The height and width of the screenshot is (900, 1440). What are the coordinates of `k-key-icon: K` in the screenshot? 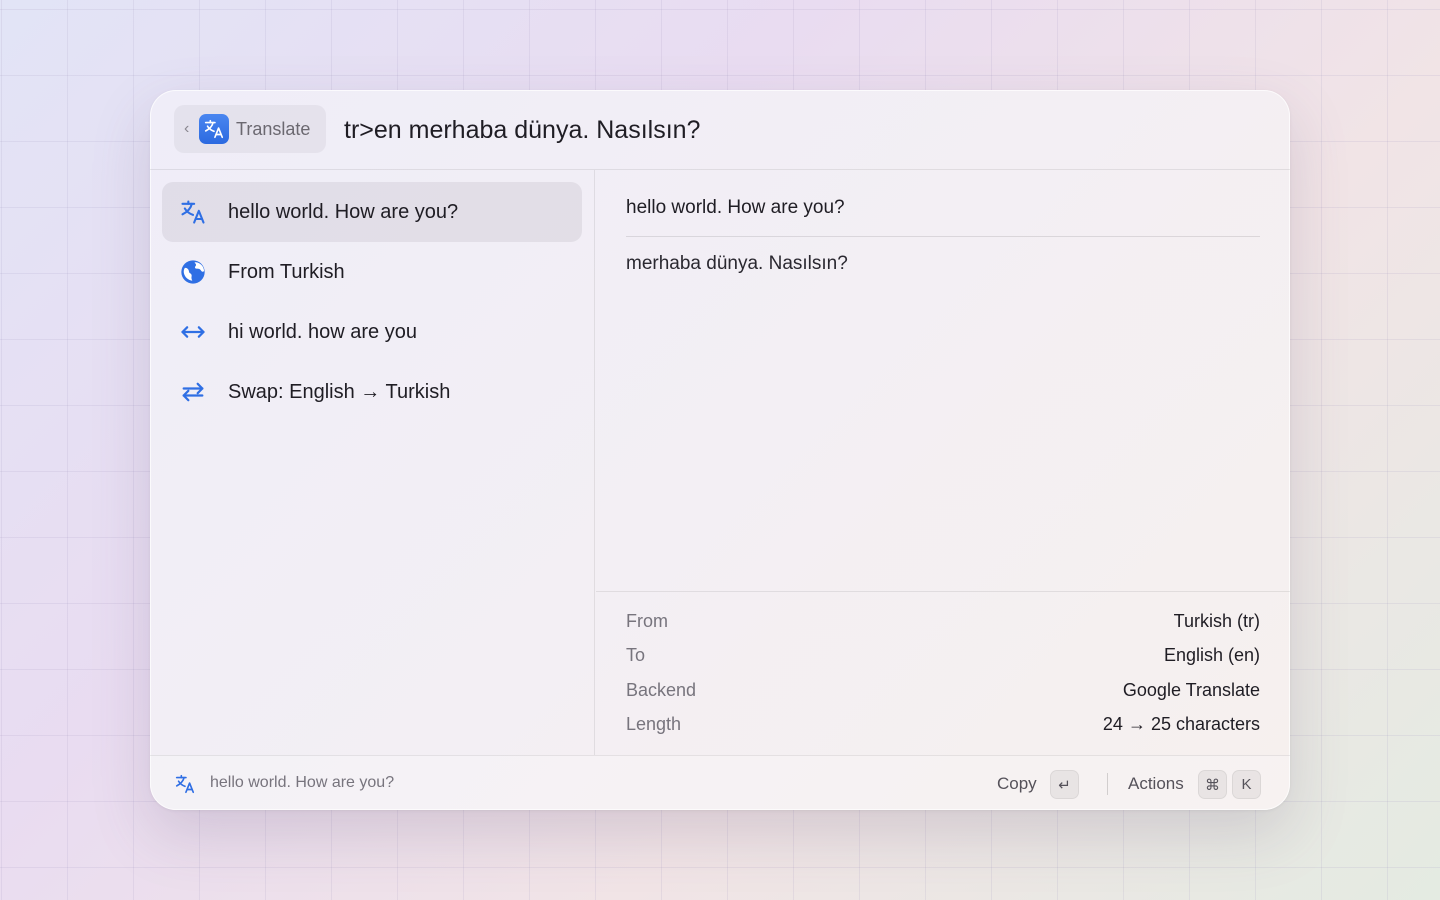 It's located at (1246, 784).